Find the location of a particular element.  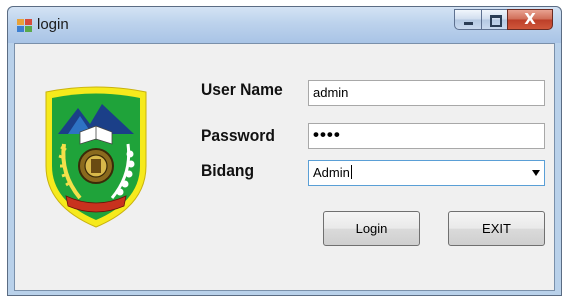

bidang-selected-value: Admin is located at coordinates (331, 172).